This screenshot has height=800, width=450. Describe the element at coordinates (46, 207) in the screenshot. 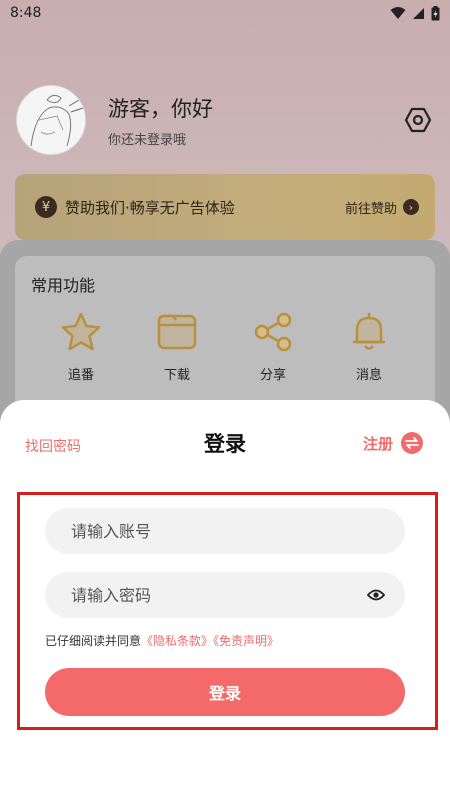

I see `yen-icon: ¥` at that location.